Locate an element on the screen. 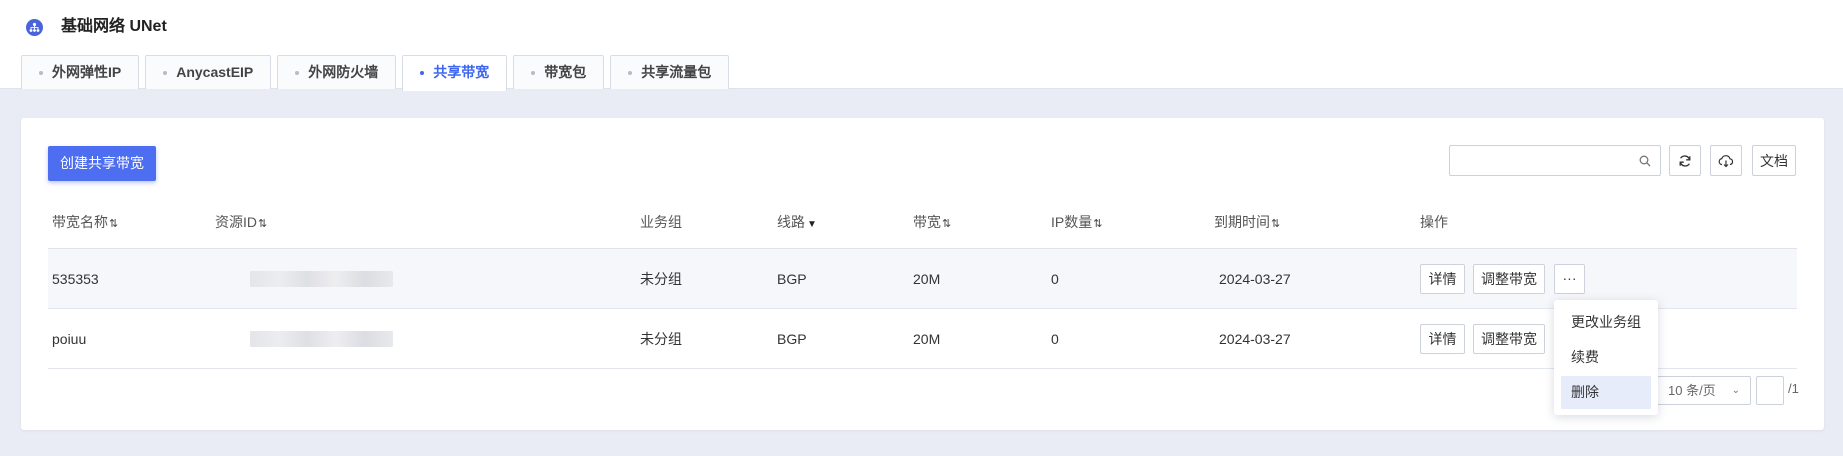 Image resolution: width=1843 pixels, height=456 pixels. tab-eip: 外网弹性IP is located at coordinates (80, 72).